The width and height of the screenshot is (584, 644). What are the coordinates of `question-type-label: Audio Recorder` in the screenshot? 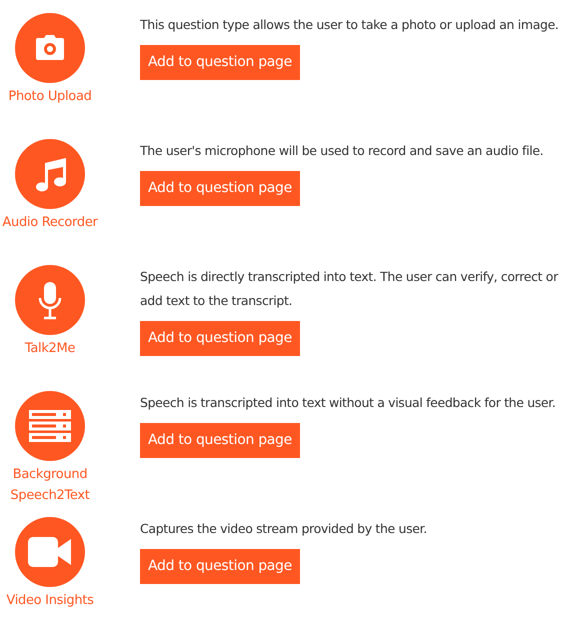 It's located at (50, 223).